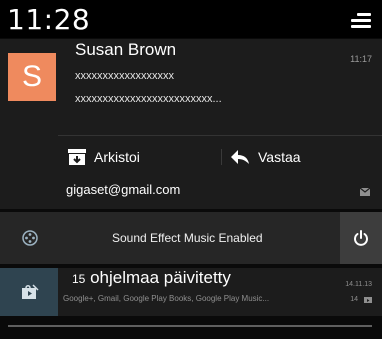 The image size is (382, 339). I want to click on action-separator, so click(221, 157).